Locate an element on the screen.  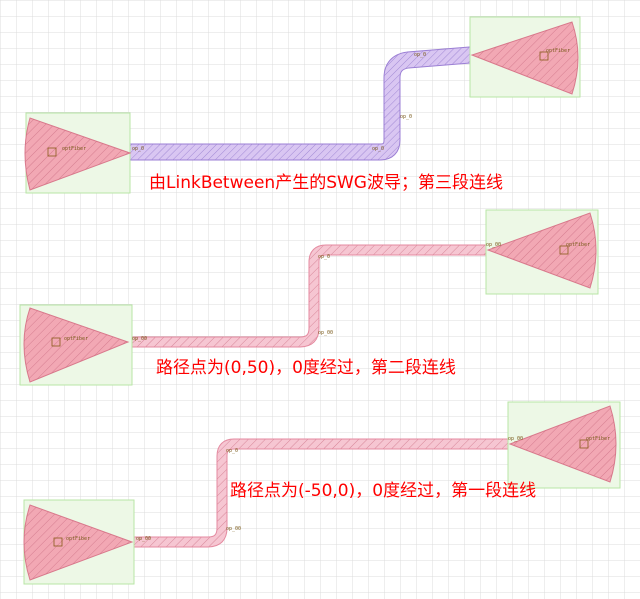
optfiber-left-seg3: optFiber is located at coordinates (78, 153).